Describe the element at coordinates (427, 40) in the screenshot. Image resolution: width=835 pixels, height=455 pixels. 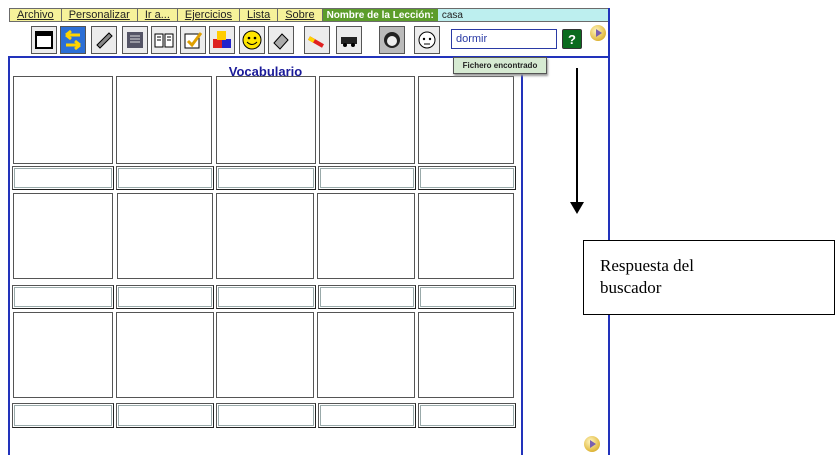
I see `avatar-face-icon` at that location.